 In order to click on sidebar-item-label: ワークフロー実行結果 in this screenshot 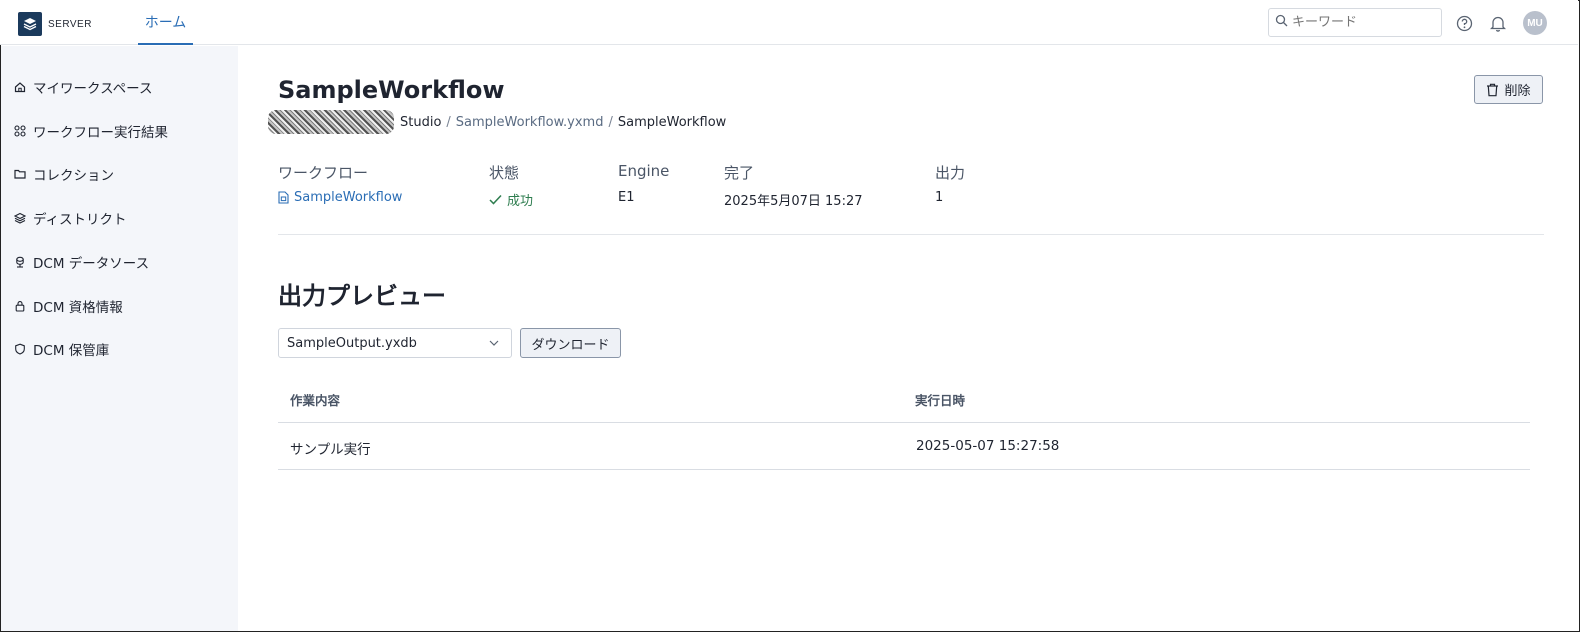, I will do `click(100, 133)`.